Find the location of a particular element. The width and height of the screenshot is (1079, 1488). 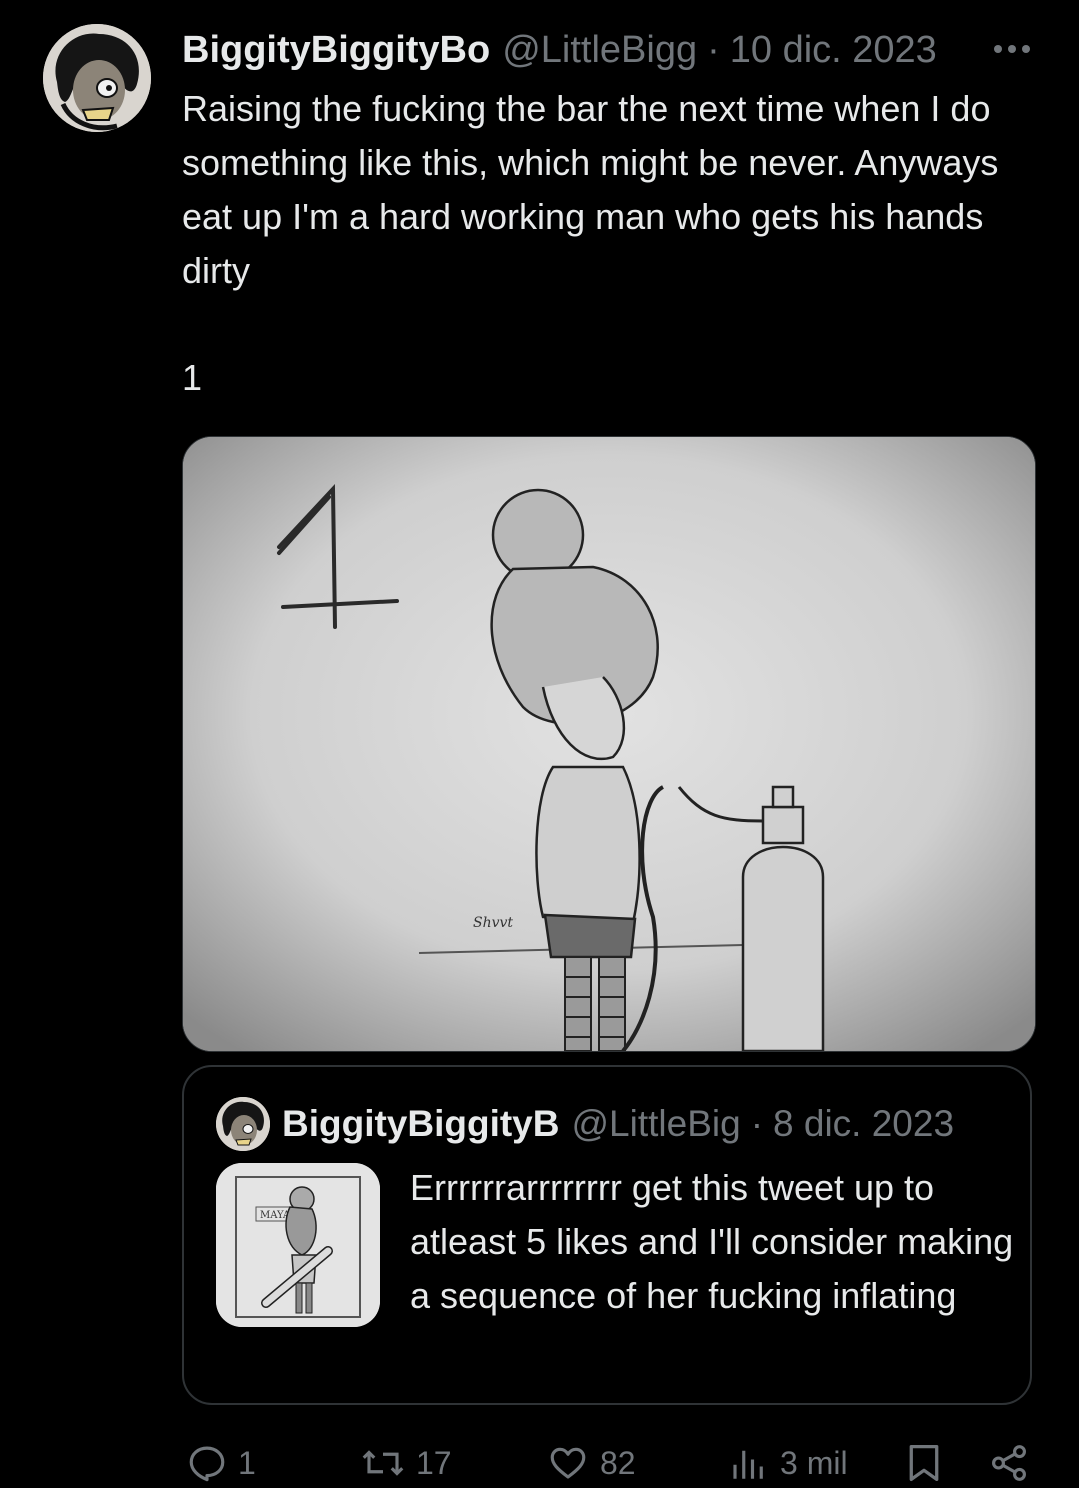

views-icon is located at coordinates (748, 1464).